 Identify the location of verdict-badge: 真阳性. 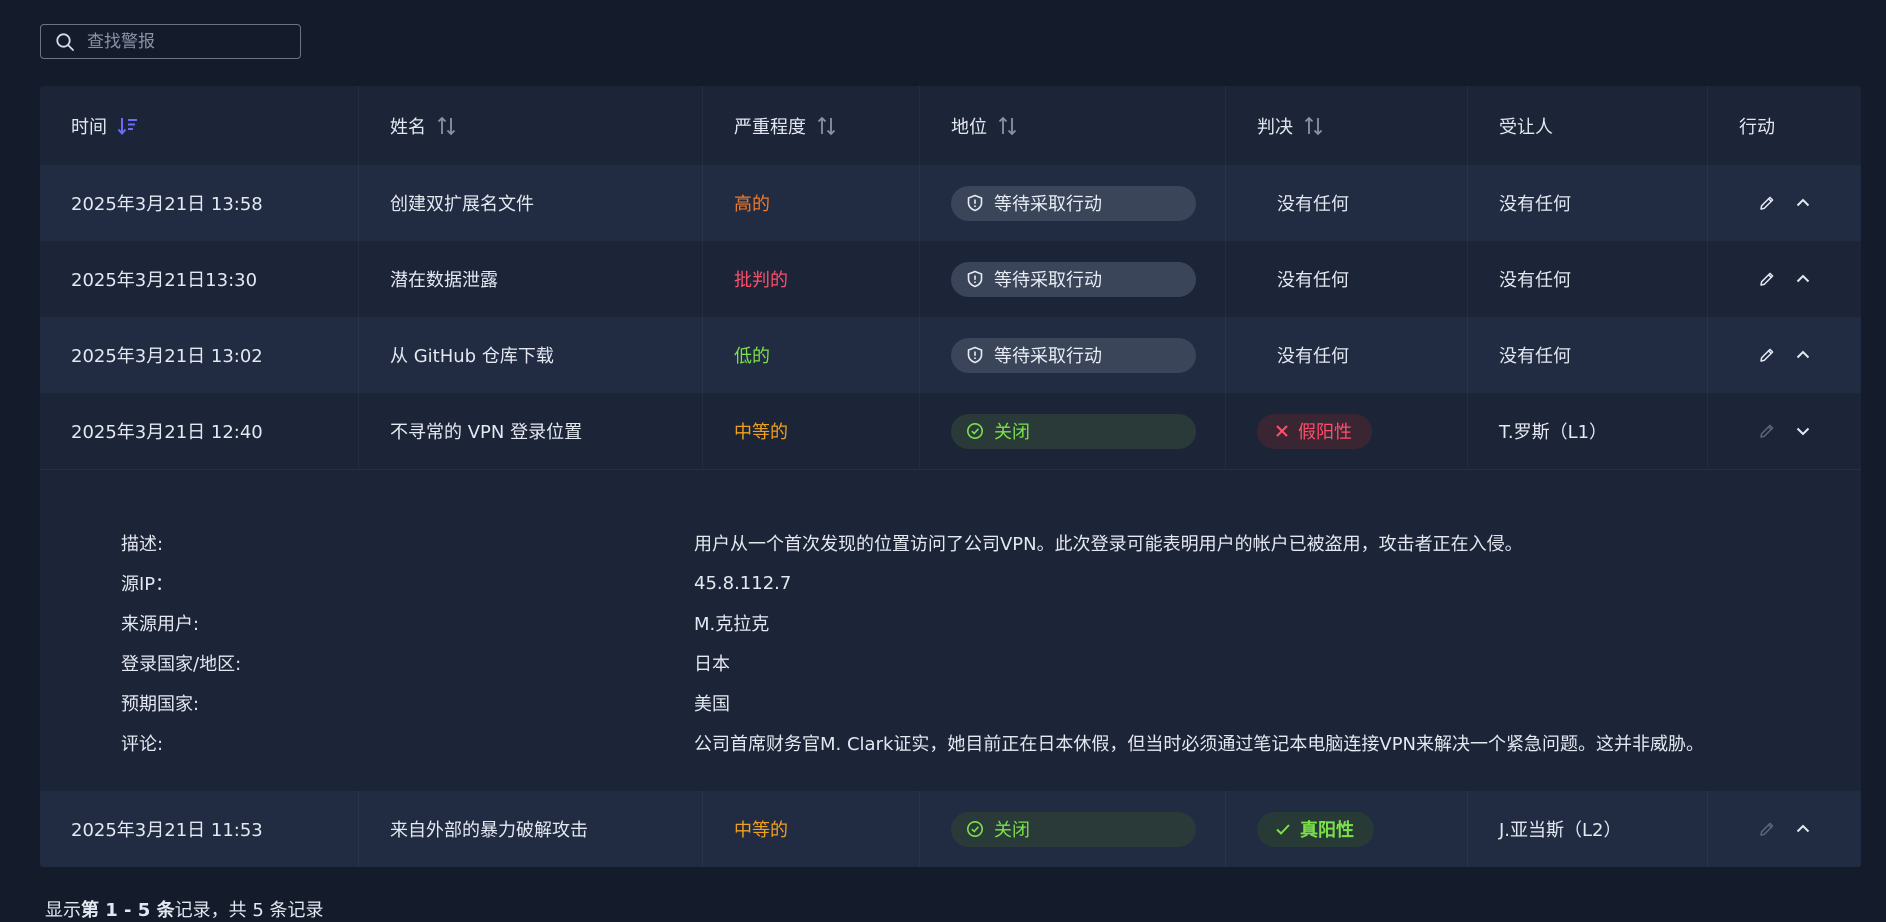
(1315, 829).